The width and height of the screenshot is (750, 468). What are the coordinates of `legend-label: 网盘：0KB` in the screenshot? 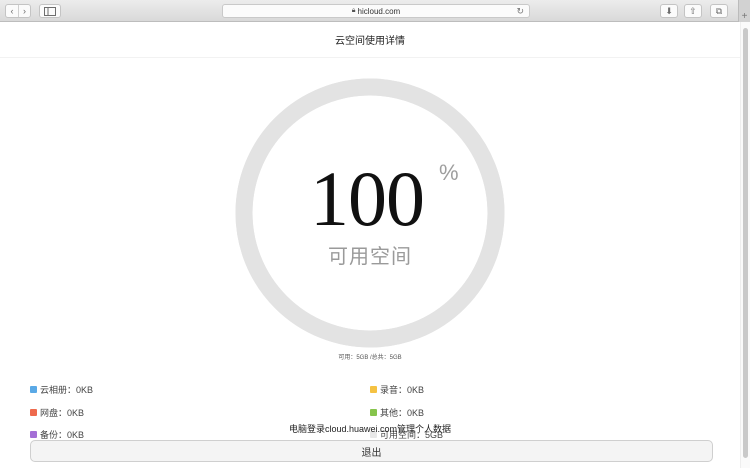 It's located at (62, 413).